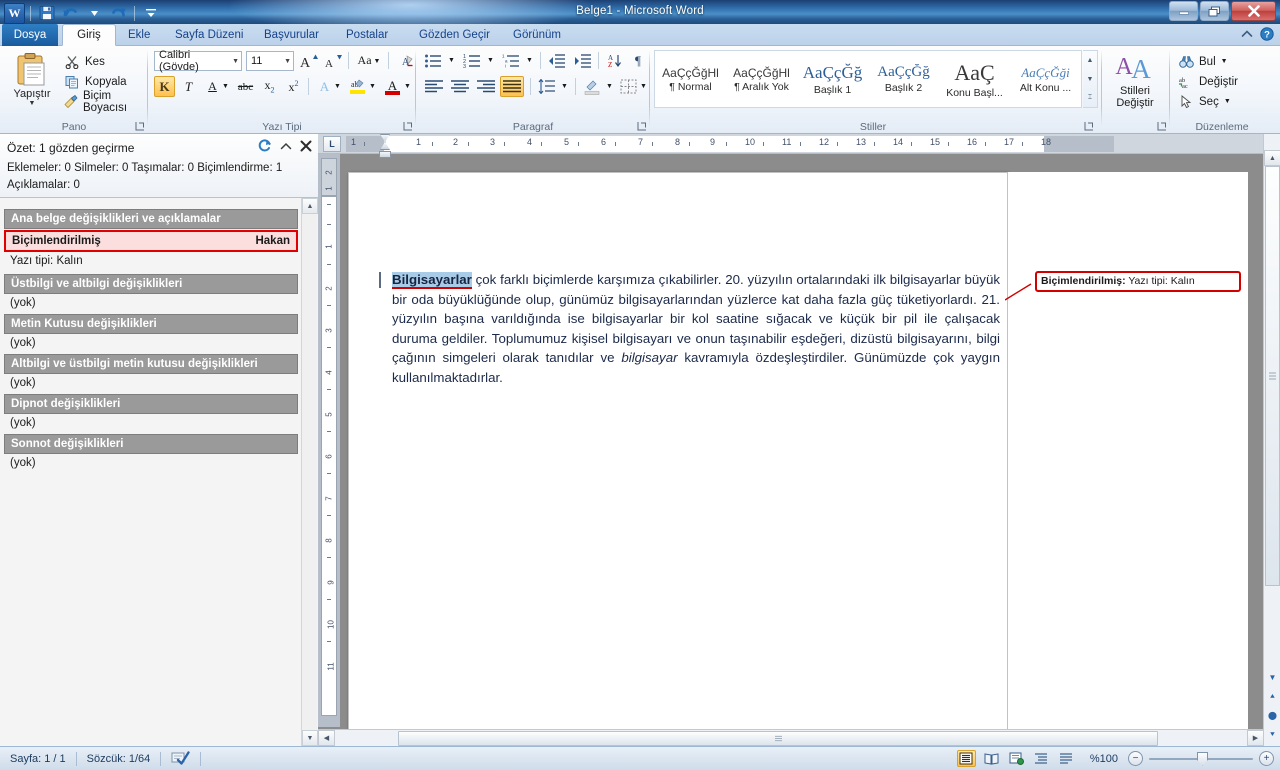 This screenshot has width=1280, height=770. I want to click on clipboard-dialog-launcher-icon, so click(139, 126).